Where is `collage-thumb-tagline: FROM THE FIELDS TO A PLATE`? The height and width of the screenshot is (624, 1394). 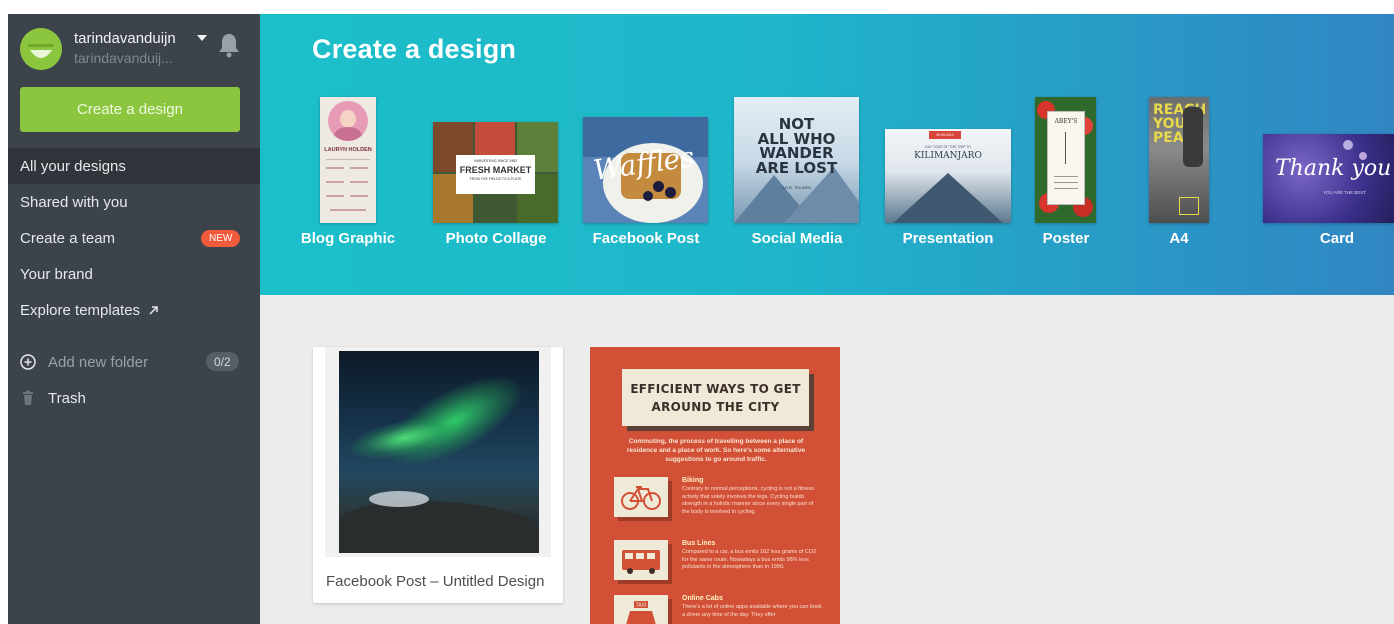 collage-thumb-tagline: FROM THE FIELDS TO A PLATE is located at coordinates (495, 179).